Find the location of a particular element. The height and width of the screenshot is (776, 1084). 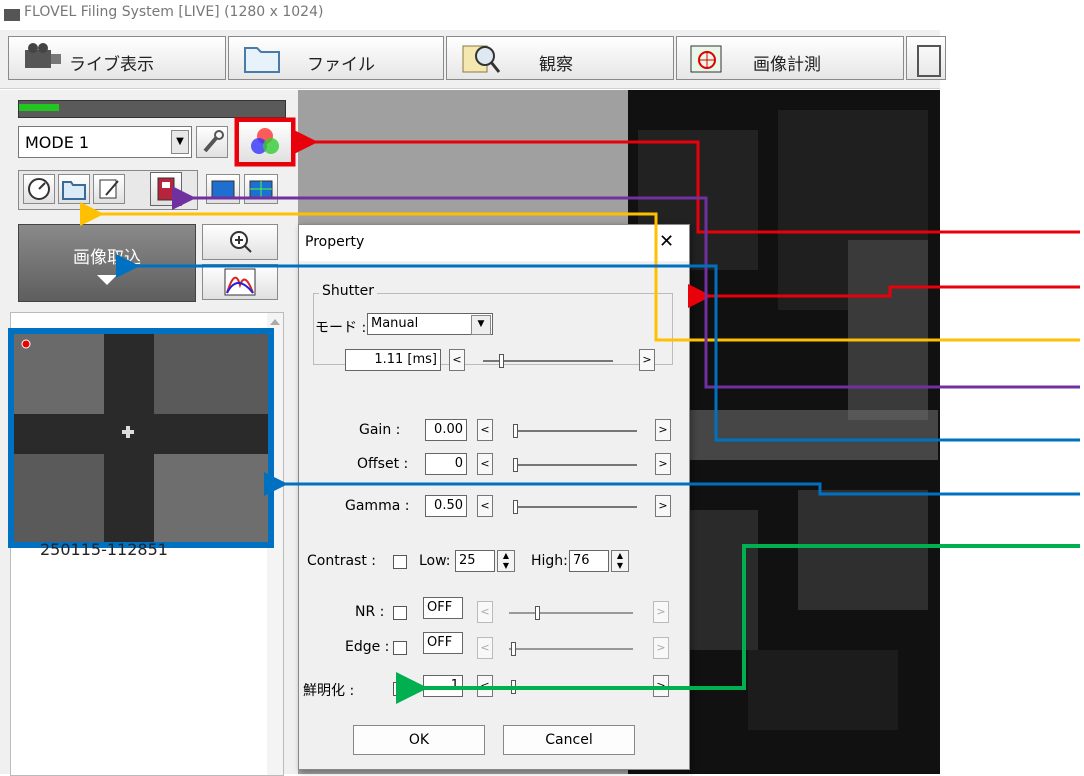

shutter-decrease-button: < is located at coordinates (457, 360).